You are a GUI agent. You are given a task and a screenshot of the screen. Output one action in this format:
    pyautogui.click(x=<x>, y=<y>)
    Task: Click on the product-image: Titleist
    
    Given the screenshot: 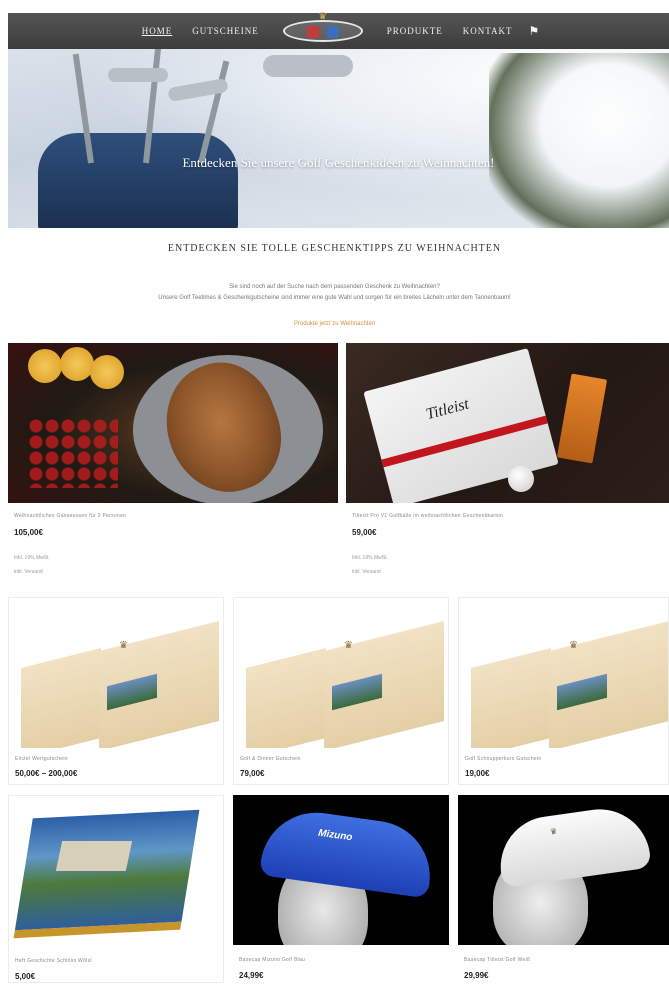 What is the action you would take?
    pyautogui.click(x=507, y=423)
    